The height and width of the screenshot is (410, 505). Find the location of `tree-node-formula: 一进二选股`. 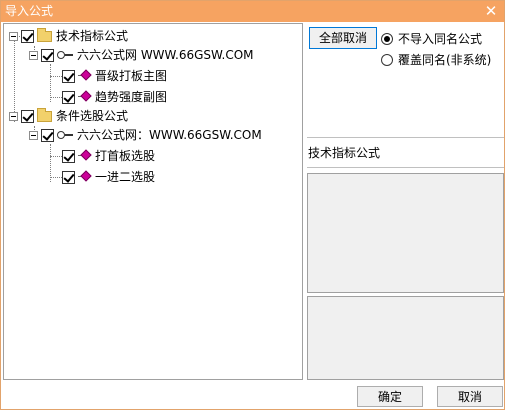

tree-node-formula: 一进二选股 is located at coordinates (108, 177).